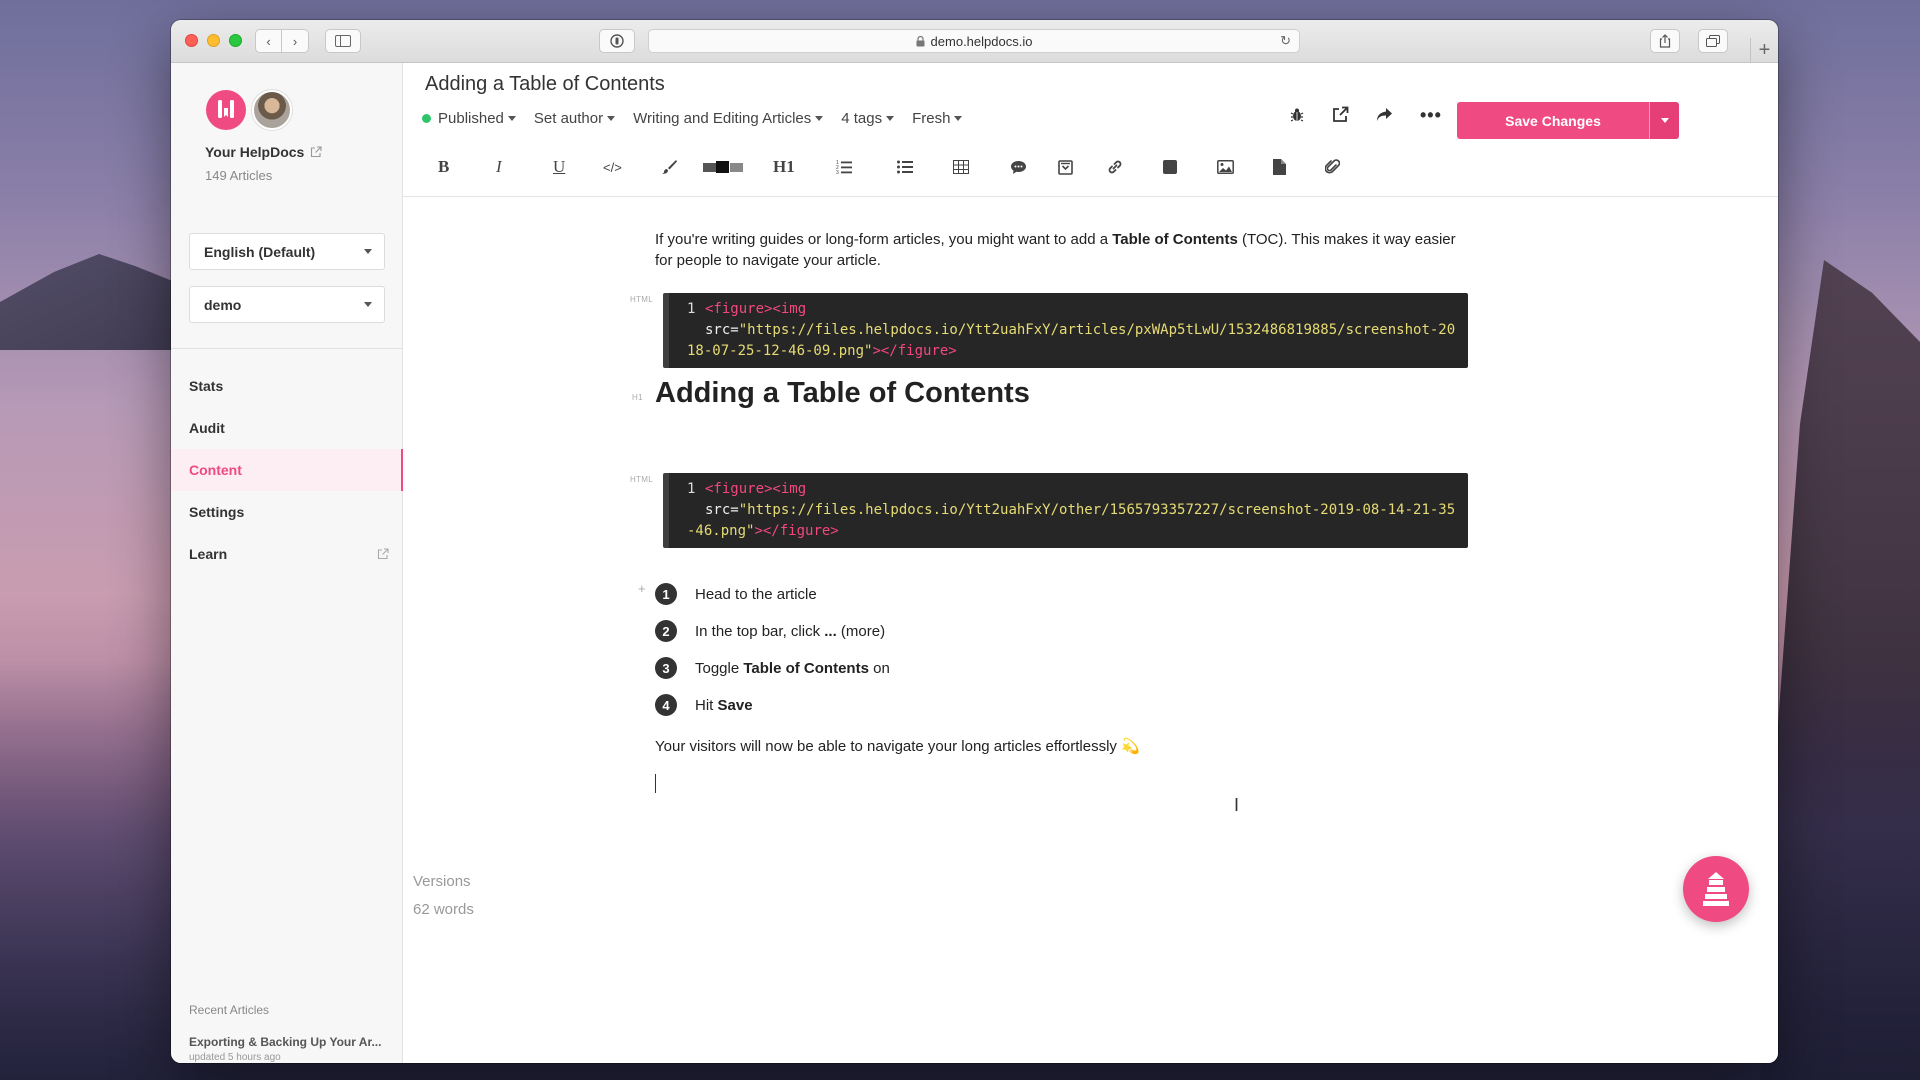 Image resolution: width=1920 pixels, height=1080 pixels. What do you see at coordinates (226, 110) in the screenshot?
I see `helpdocs-logo` at bounding box center [226, 110].